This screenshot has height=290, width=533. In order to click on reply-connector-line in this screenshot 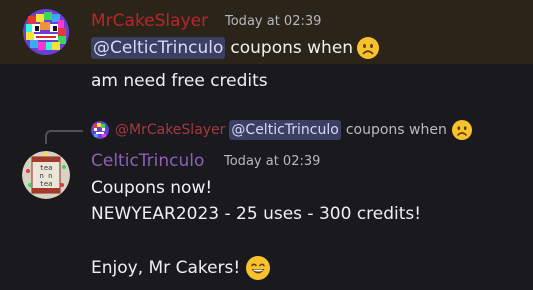, I will do `click(64, 137)`.